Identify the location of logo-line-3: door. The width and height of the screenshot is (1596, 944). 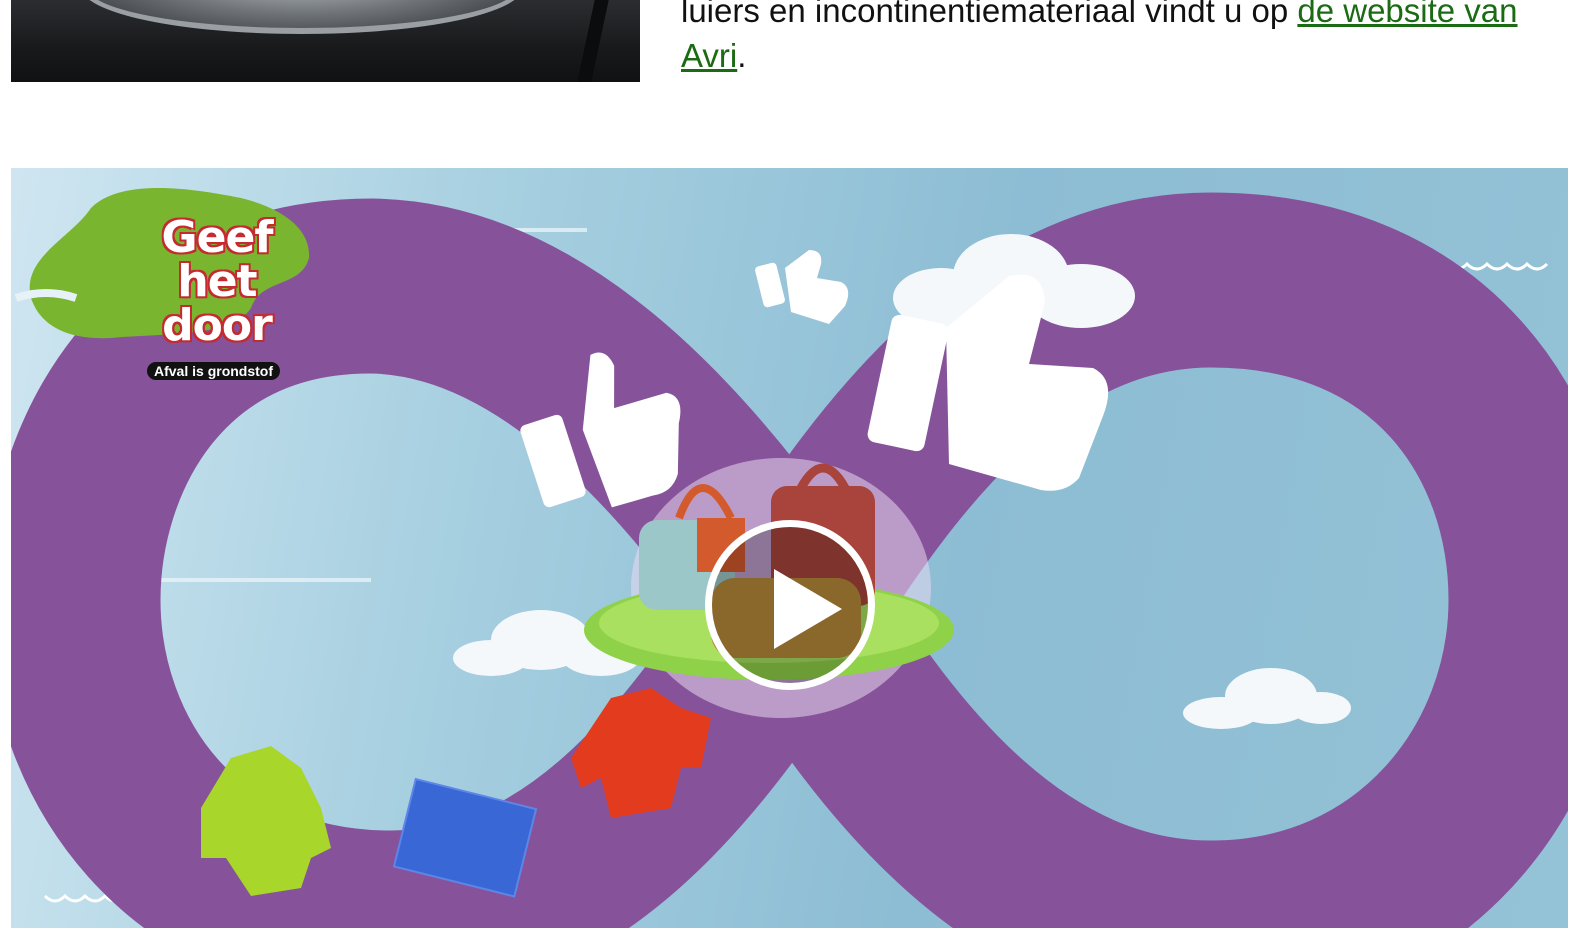
(217, 325).